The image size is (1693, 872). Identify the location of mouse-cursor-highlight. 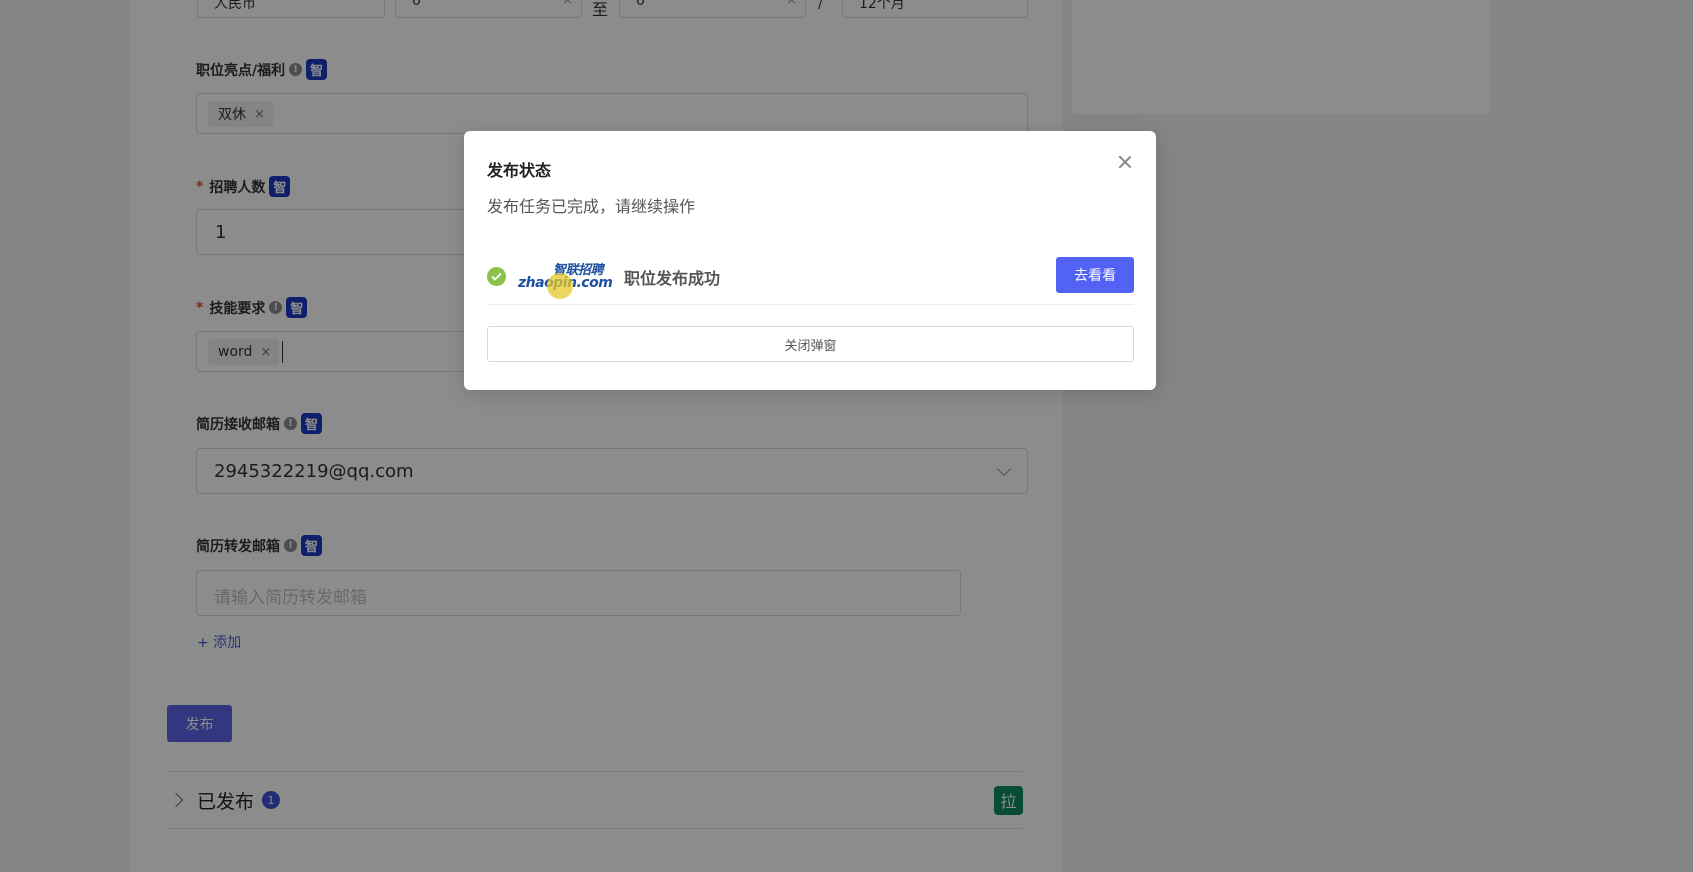
(560, 285).